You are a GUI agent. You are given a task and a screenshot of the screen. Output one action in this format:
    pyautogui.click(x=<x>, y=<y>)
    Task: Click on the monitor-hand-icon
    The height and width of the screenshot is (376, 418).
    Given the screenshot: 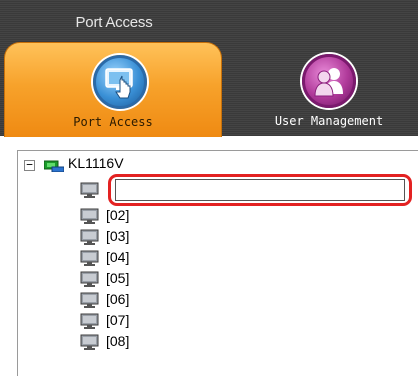 What is the action you would take?
    pyautogui.click(x=120, y=82)
    